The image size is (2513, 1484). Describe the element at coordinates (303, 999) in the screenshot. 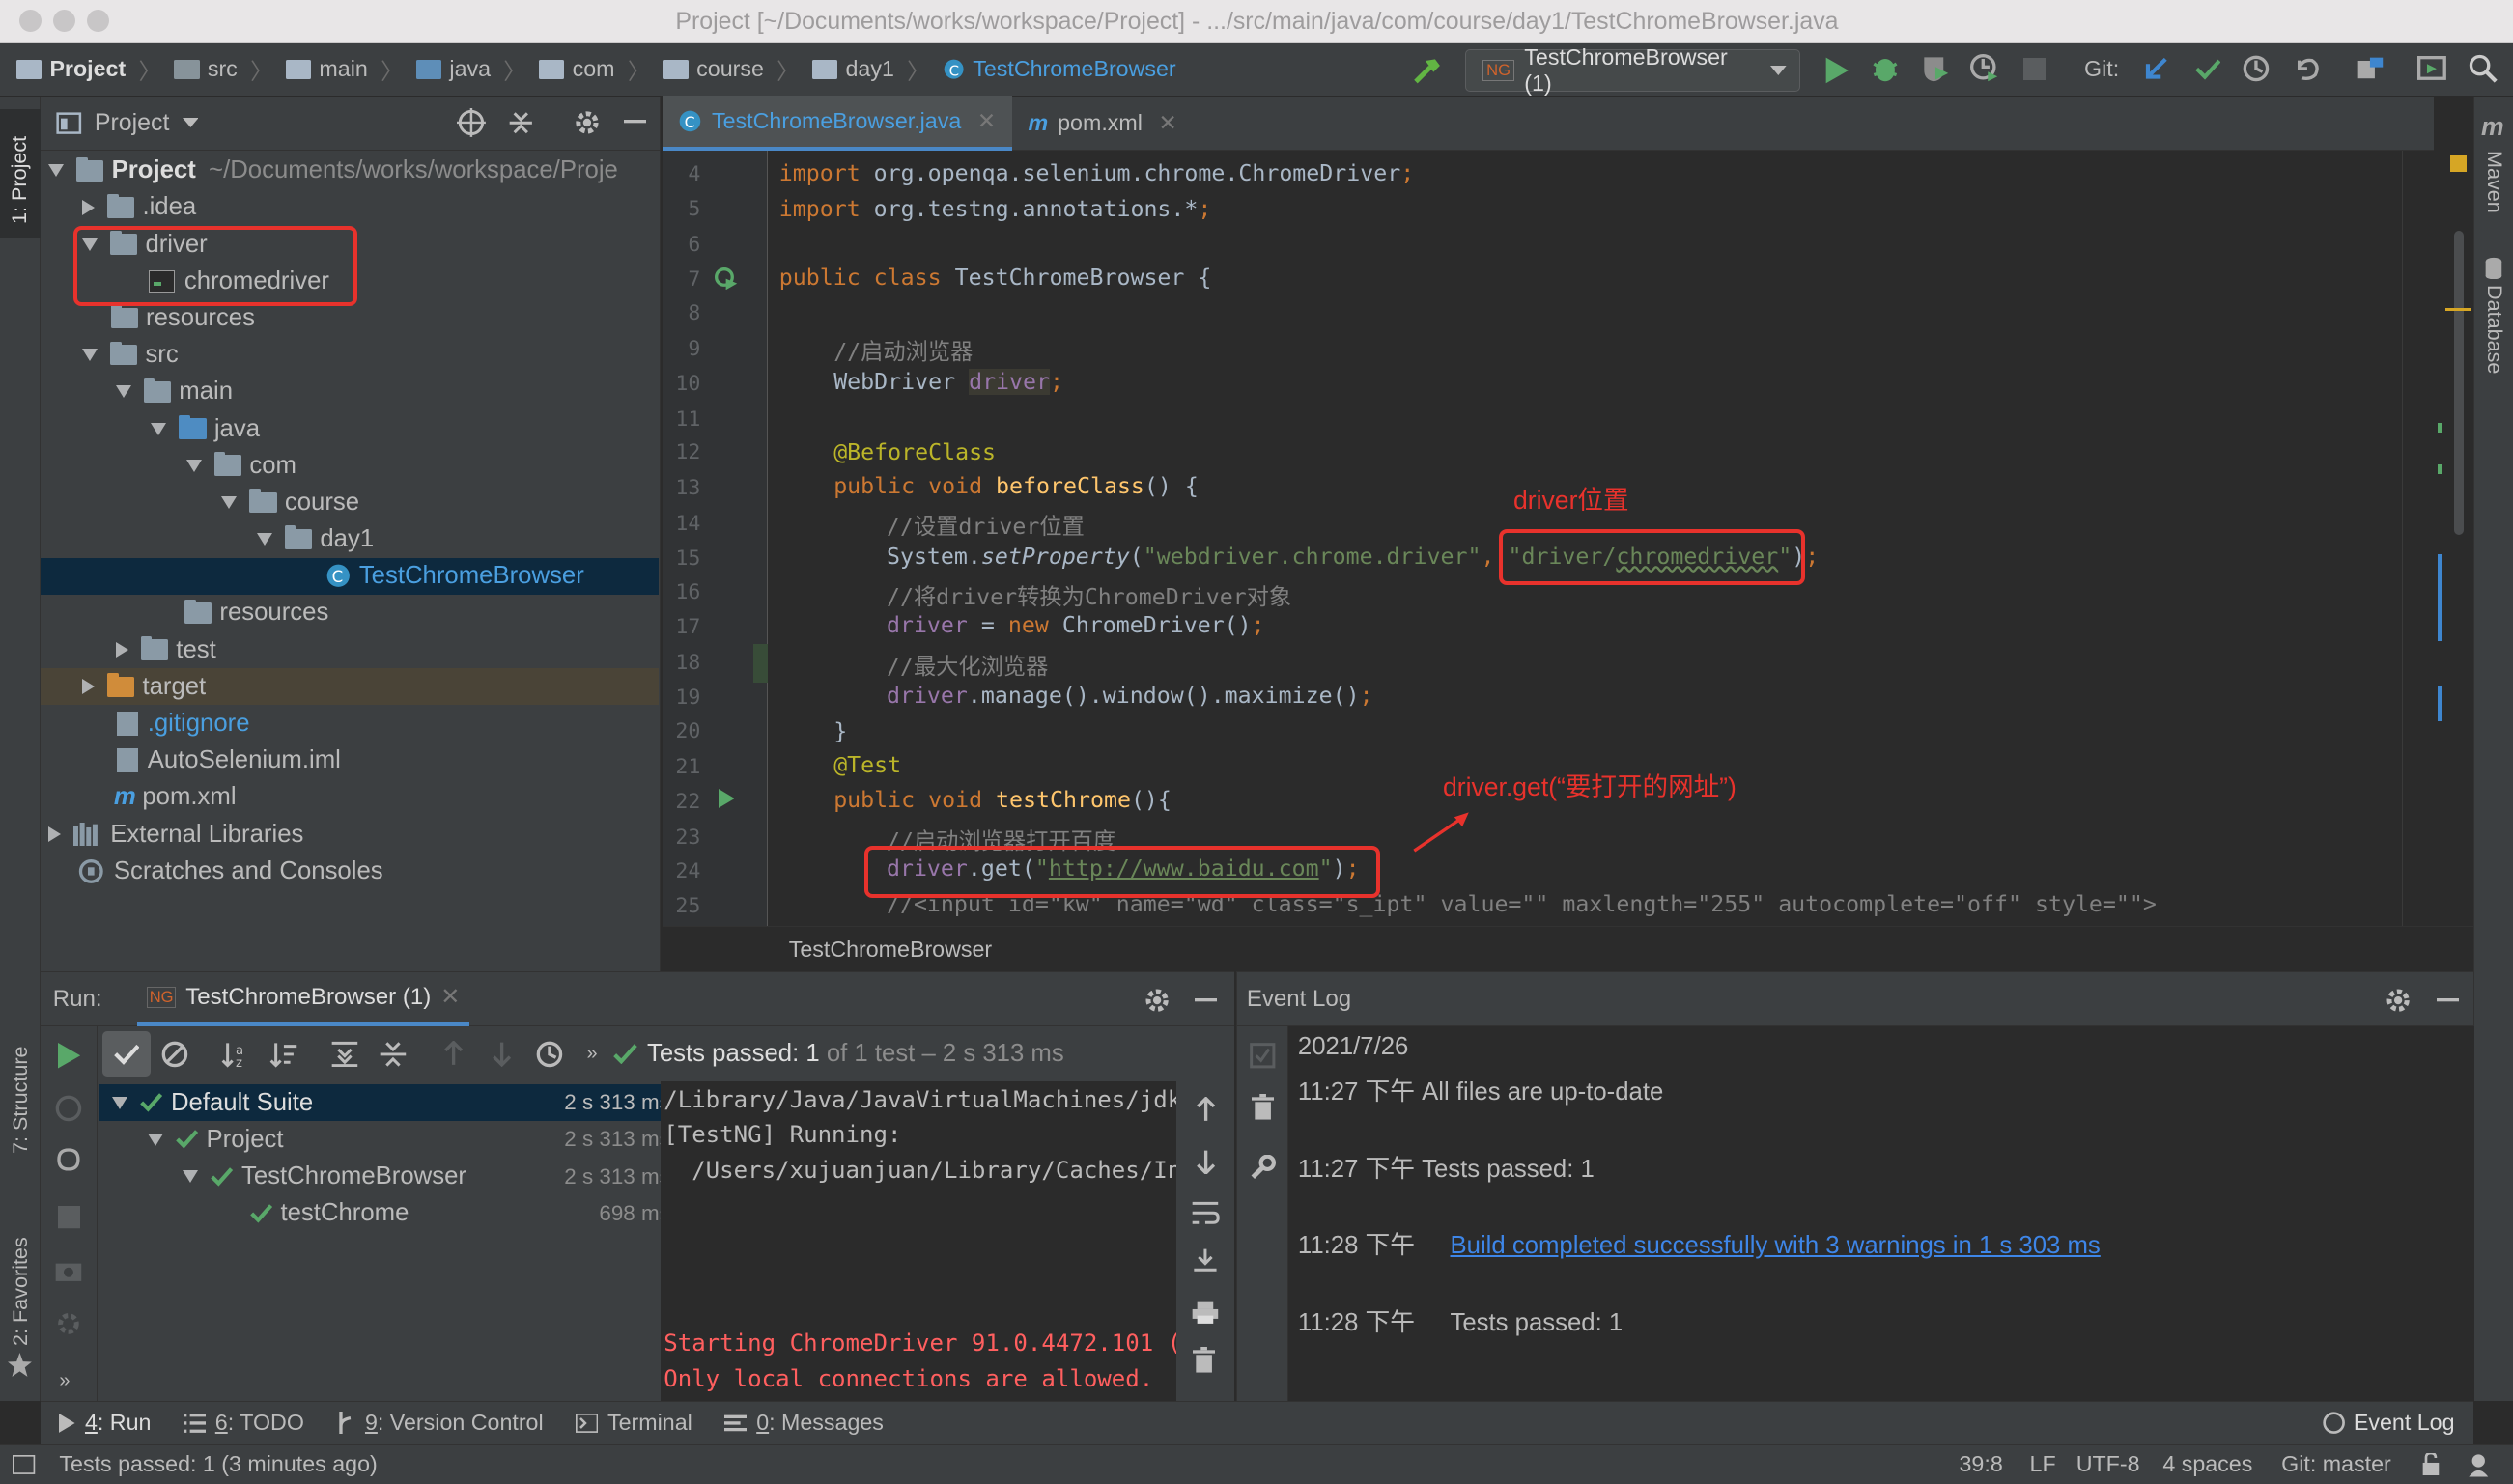

I see `tab-run-configuration: NG TestChromeBrowser (1) ✕` at that location.